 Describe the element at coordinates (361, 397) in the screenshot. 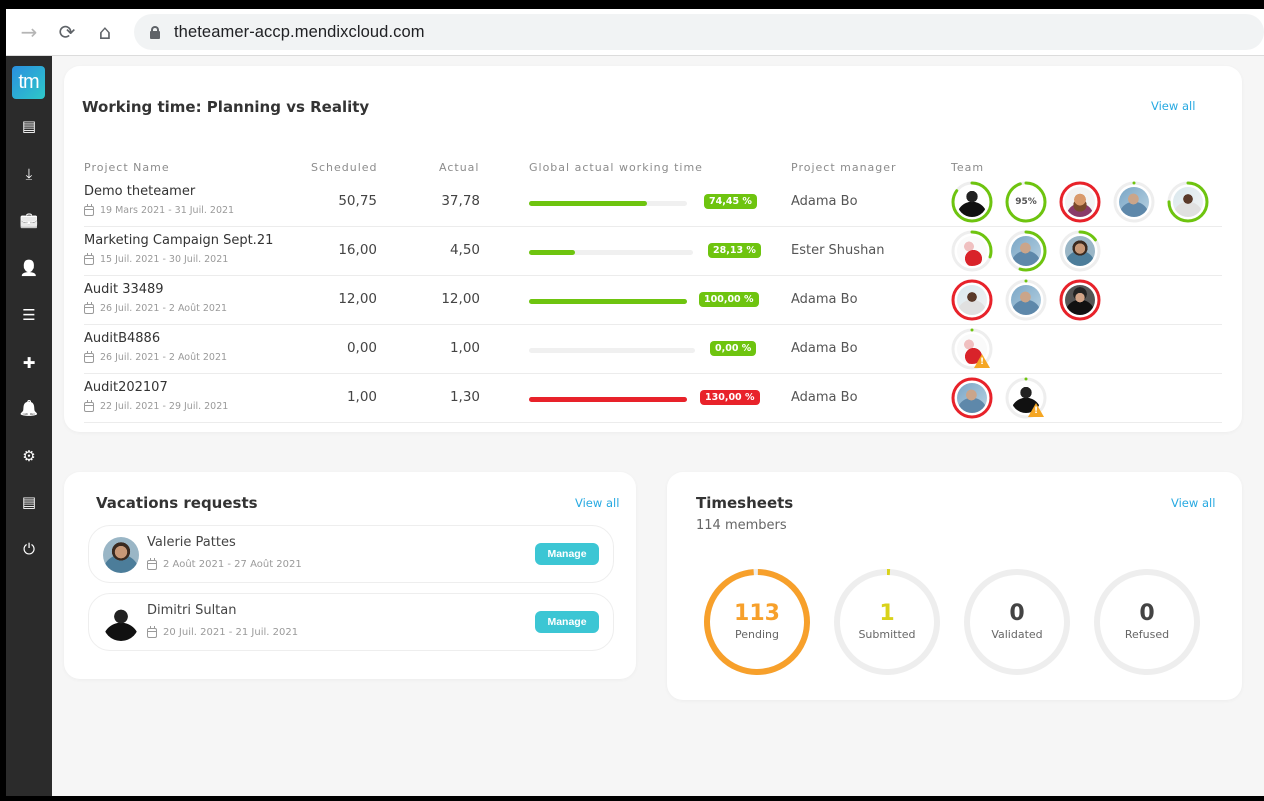

I see `scheduled-hours: 1,00` at that location.